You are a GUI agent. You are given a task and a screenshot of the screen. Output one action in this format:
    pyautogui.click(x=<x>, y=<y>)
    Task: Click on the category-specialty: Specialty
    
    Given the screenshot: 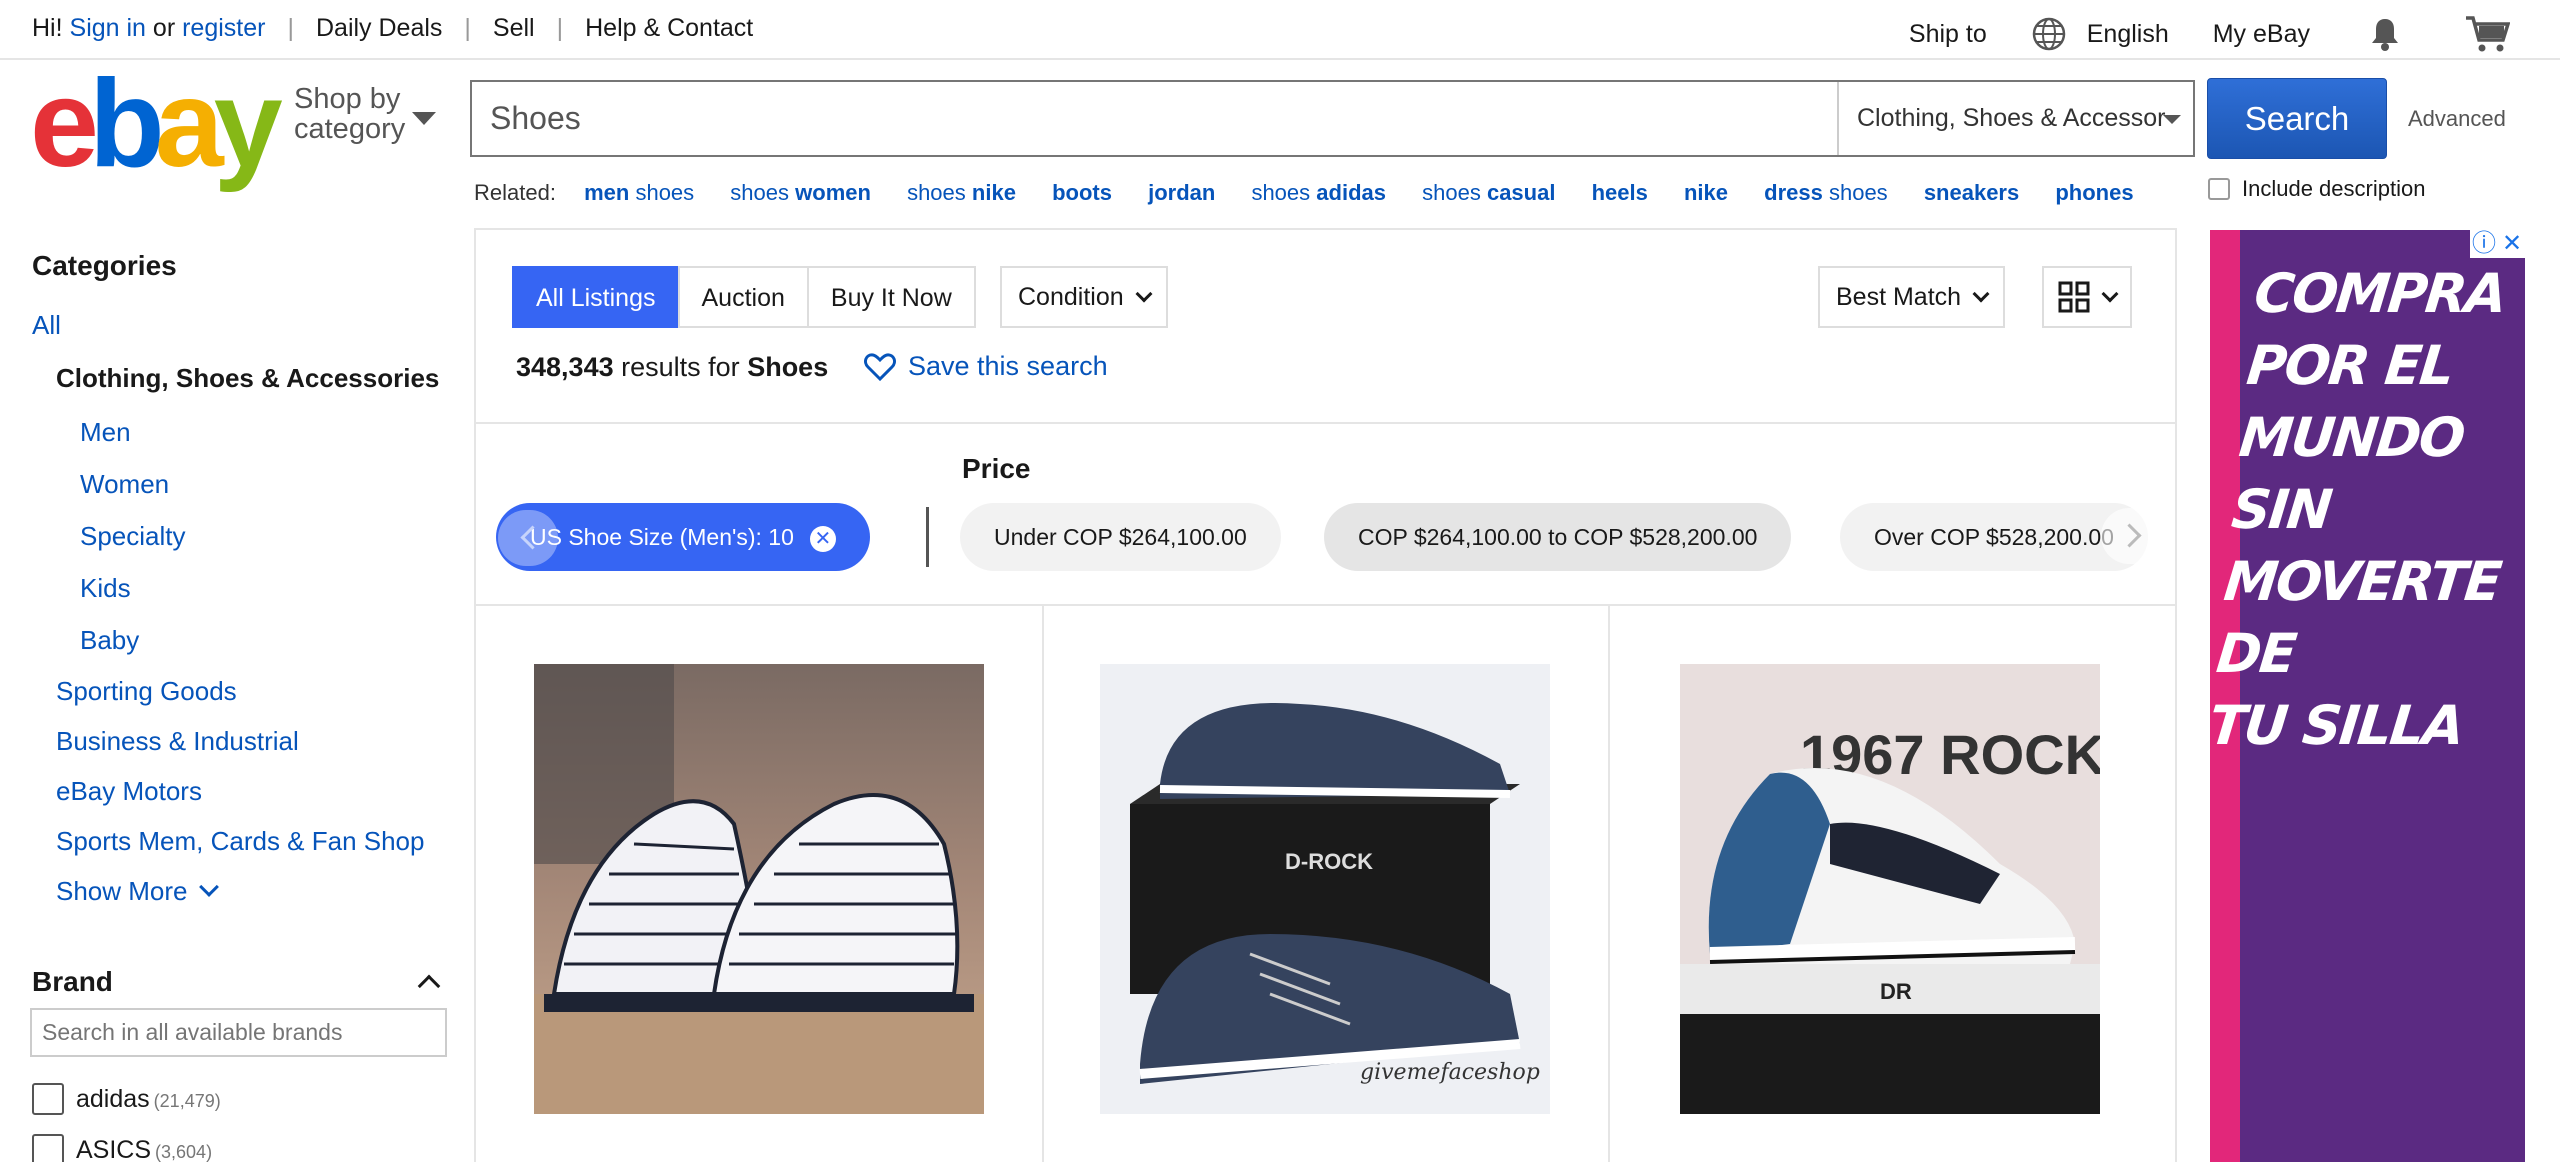 What is the action you would take?
    pyautogui.click(x=242, y=536)
    